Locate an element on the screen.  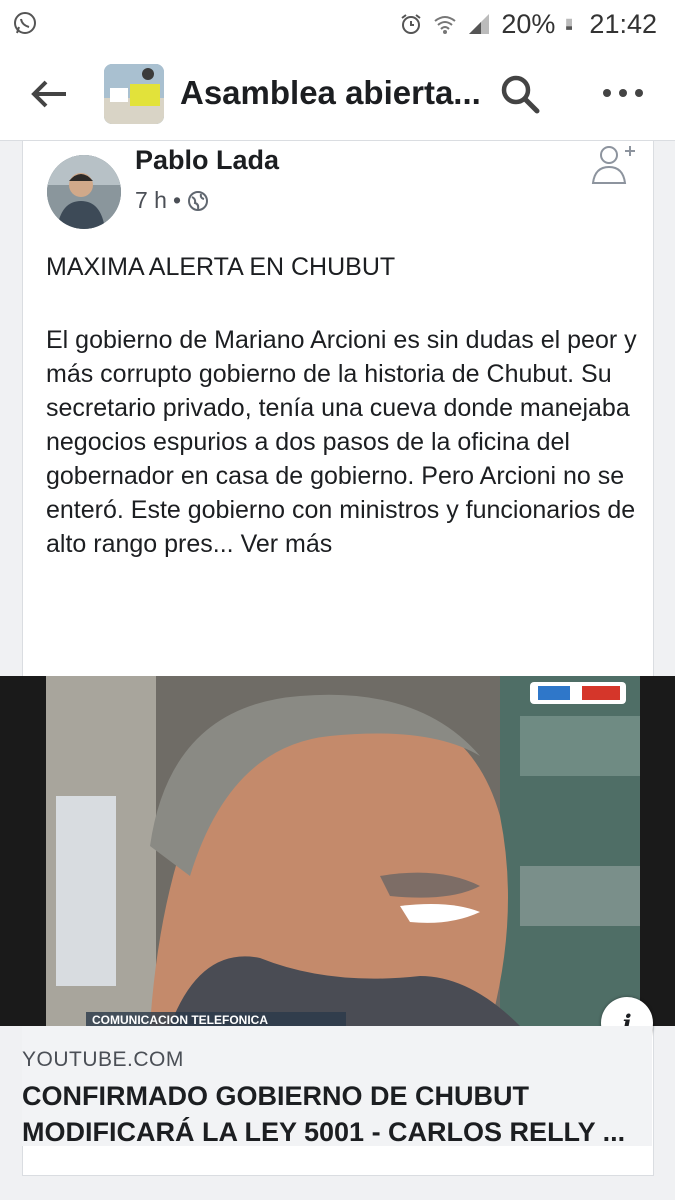
wifi-icon is located at coordinates (445, 25).